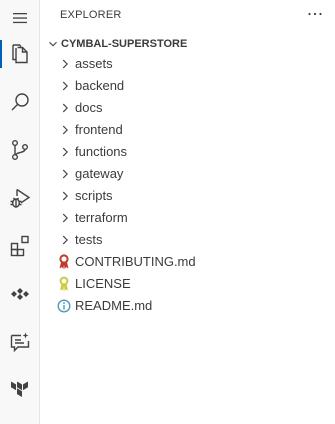 The height and width of the screenshot is (424, 335). Describe the element at coordinates (187, 108) in the screenshot. I see `tree-folder: docs` at that location.